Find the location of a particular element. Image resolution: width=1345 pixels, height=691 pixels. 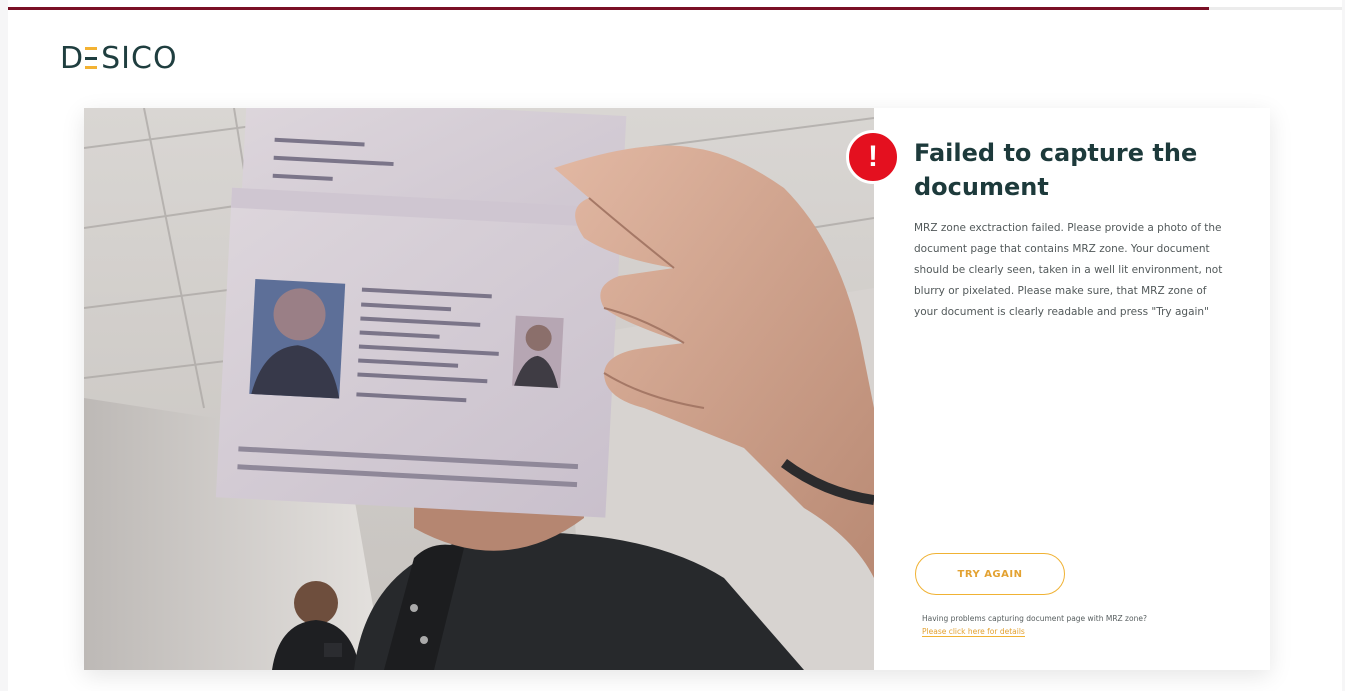

help-details-link: Please click here for details is located at coordinates (973, 632).